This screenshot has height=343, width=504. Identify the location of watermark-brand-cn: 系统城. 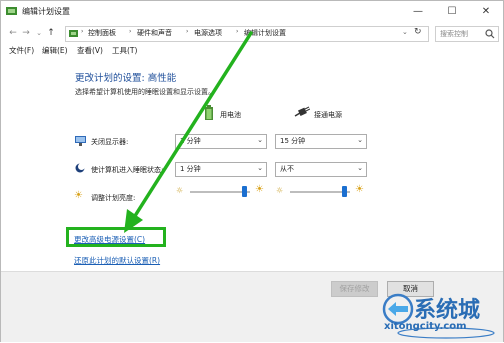
(447, 310).